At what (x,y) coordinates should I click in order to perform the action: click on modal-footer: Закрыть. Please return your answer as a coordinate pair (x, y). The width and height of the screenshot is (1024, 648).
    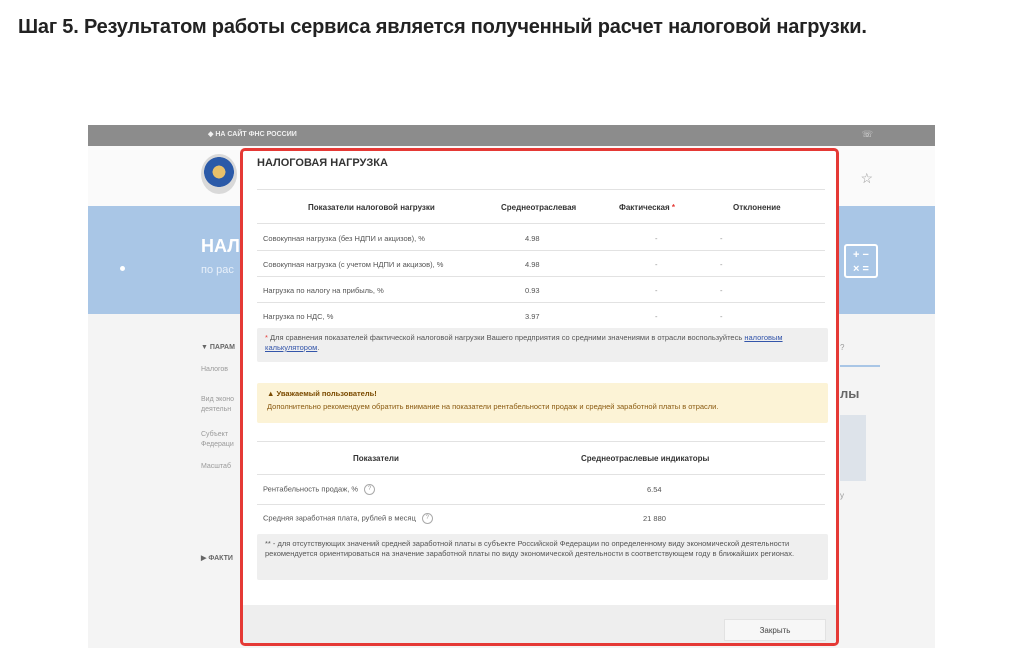
    Looking at the image, I should click on (539, 624).